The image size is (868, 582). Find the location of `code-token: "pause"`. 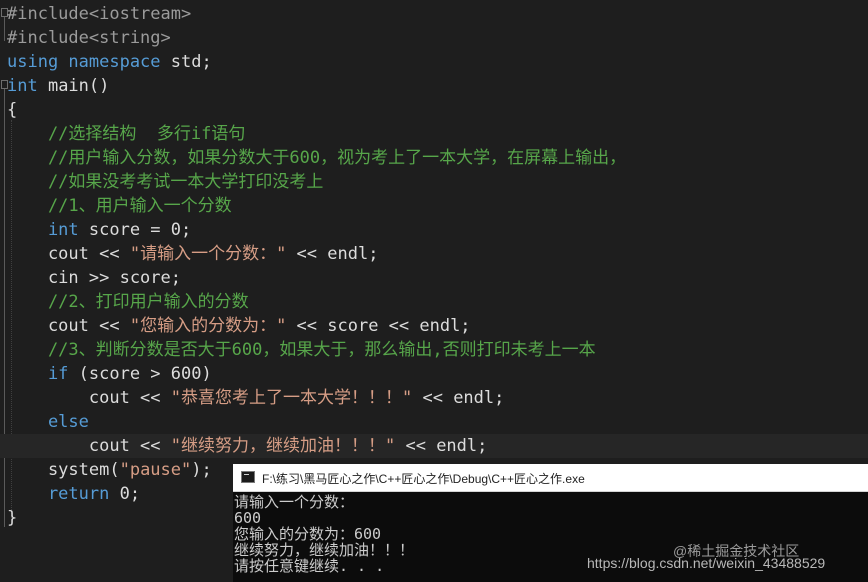

code-token: "pause" is located at coordinates (155, 470).